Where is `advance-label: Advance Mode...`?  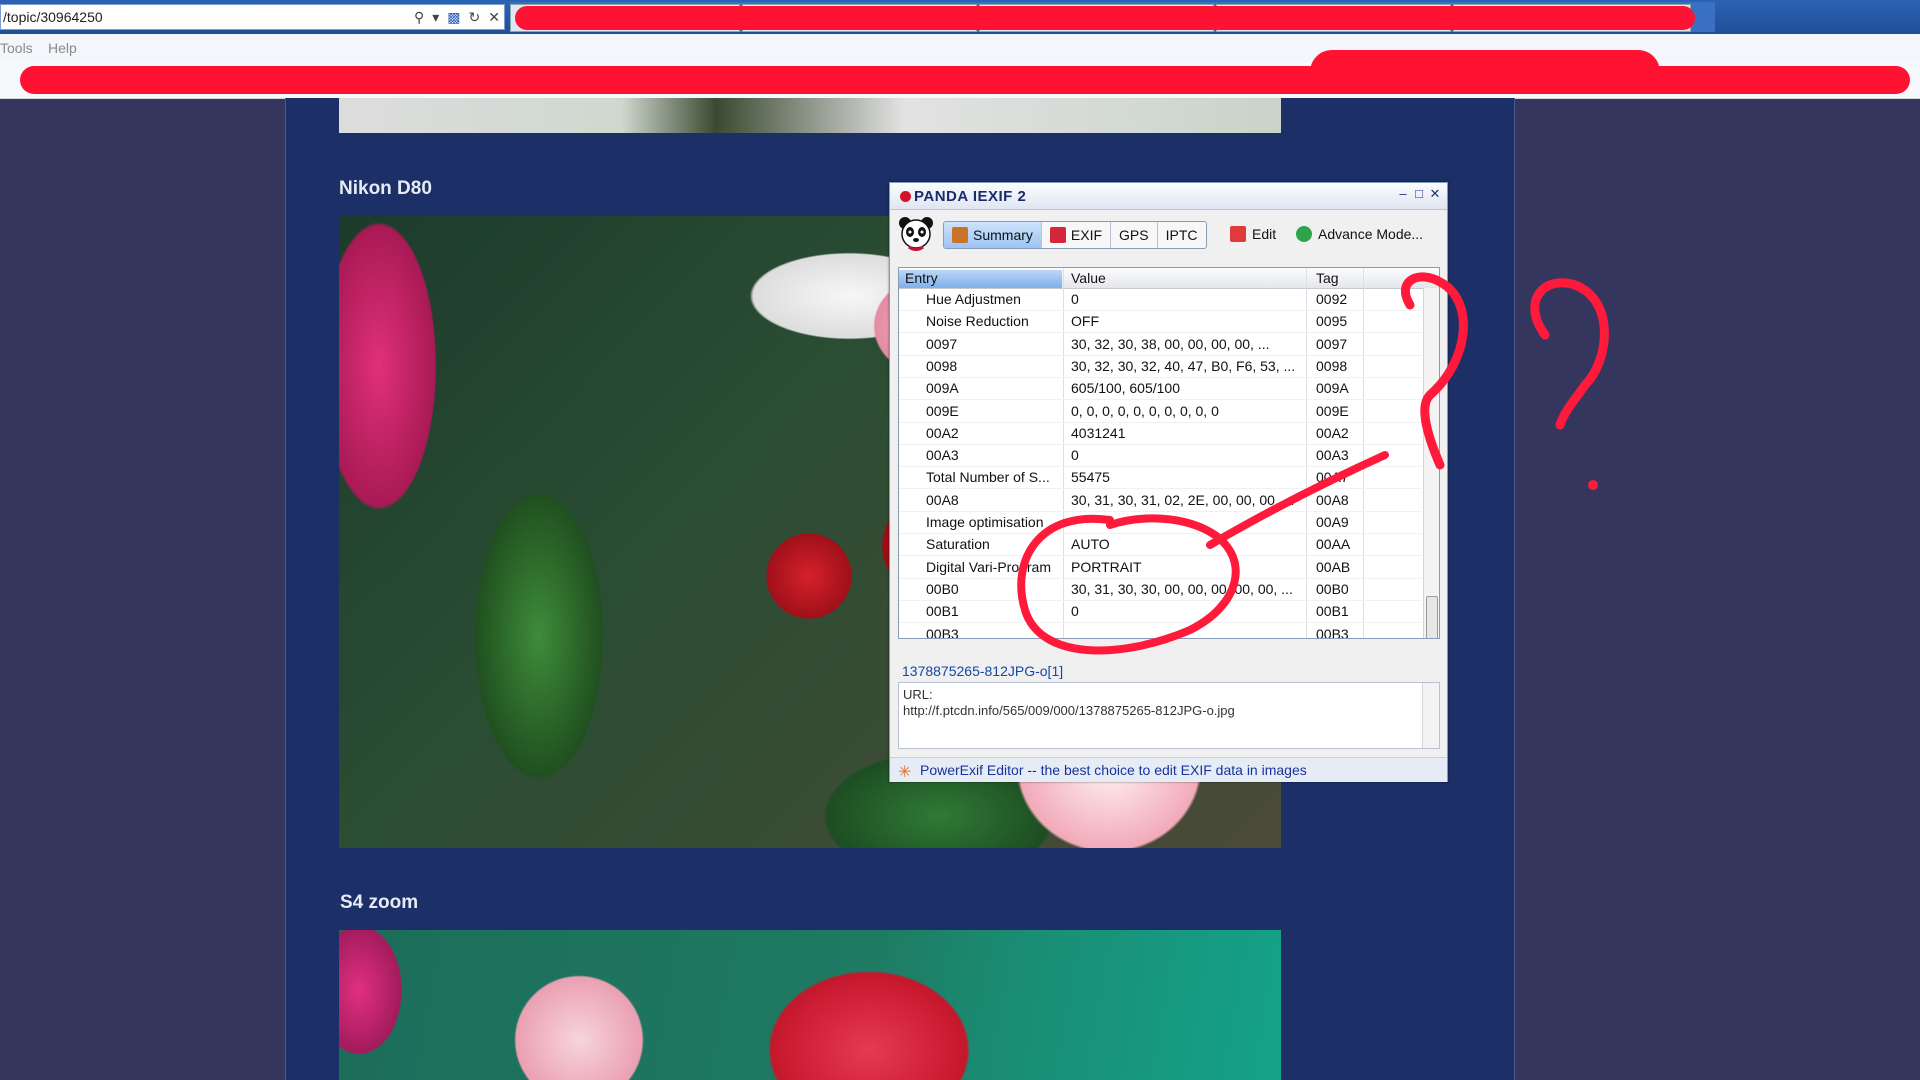
advance-label: Advance Mode... is located at coordinates (1371, 234).